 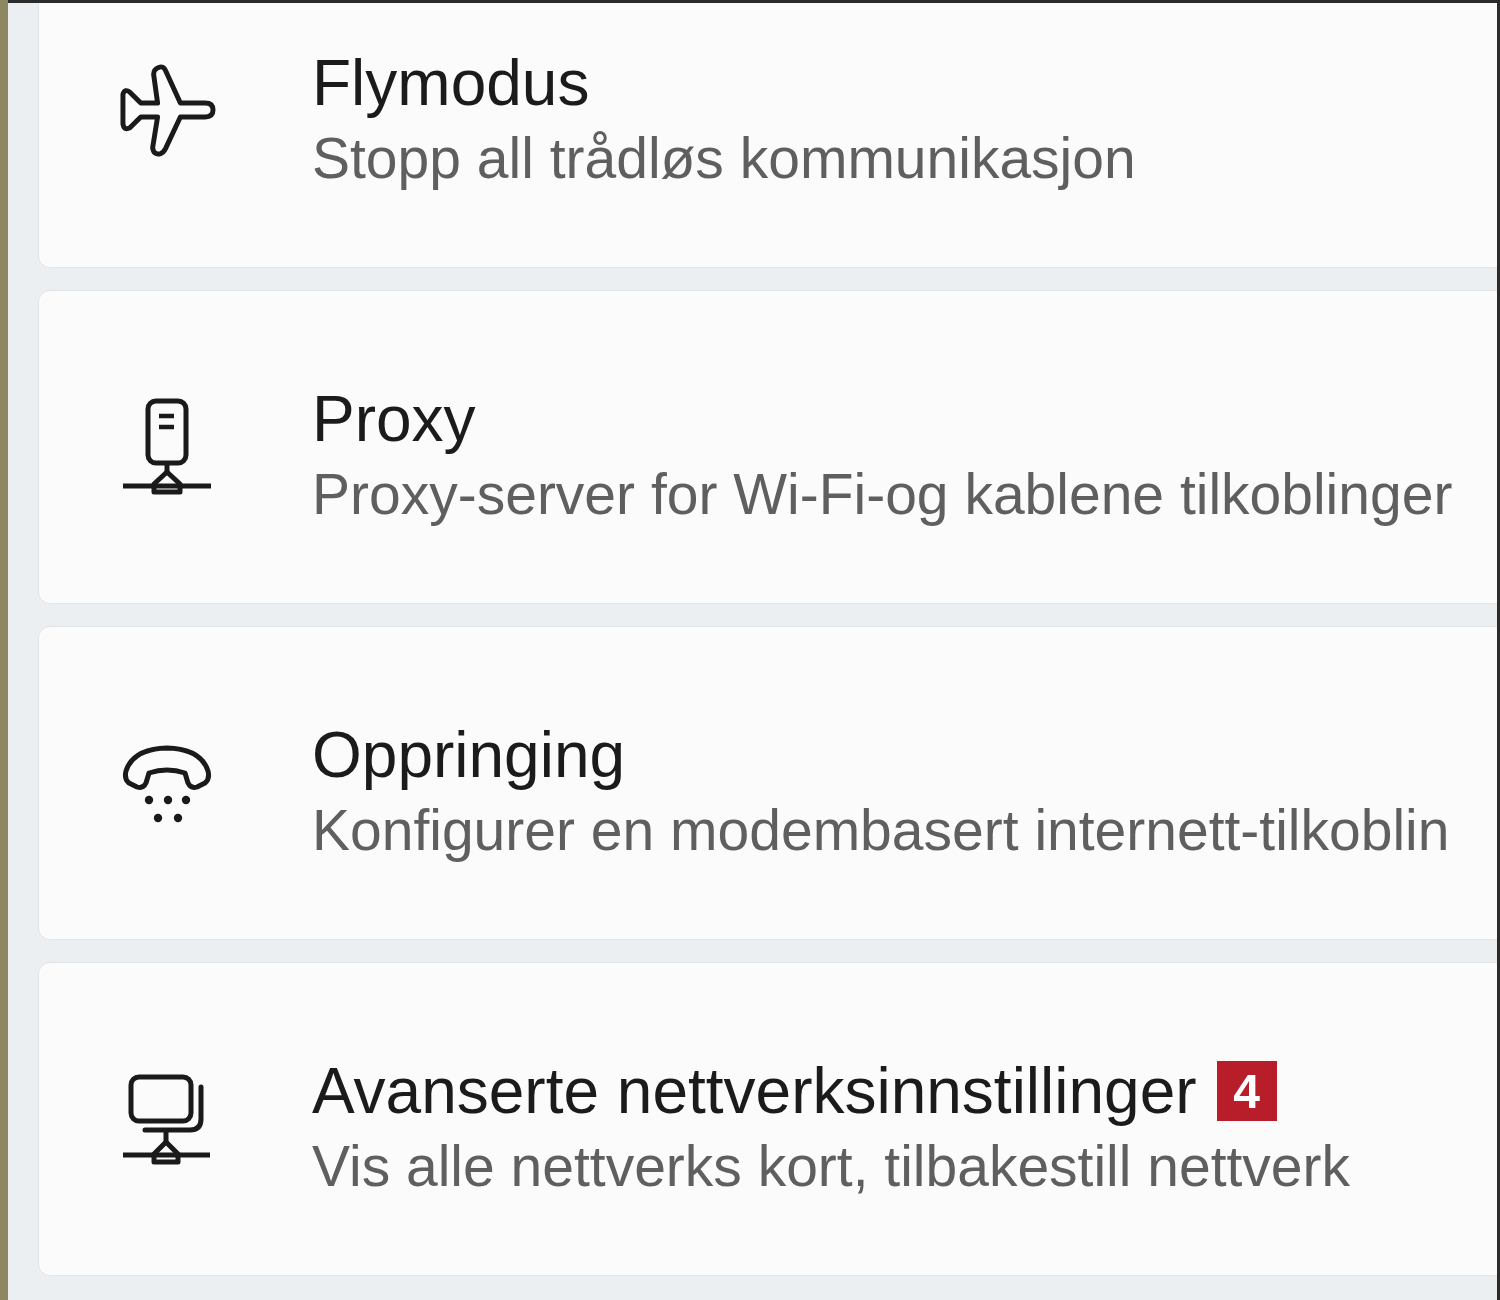 I want to click on computer-network-icon, so click(x=167, y=1119).